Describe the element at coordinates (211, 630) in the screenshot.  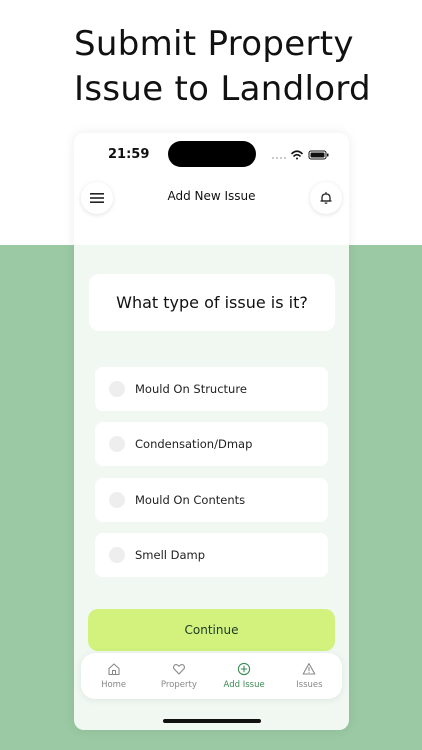
I see `continue-button: Continue` at that location.